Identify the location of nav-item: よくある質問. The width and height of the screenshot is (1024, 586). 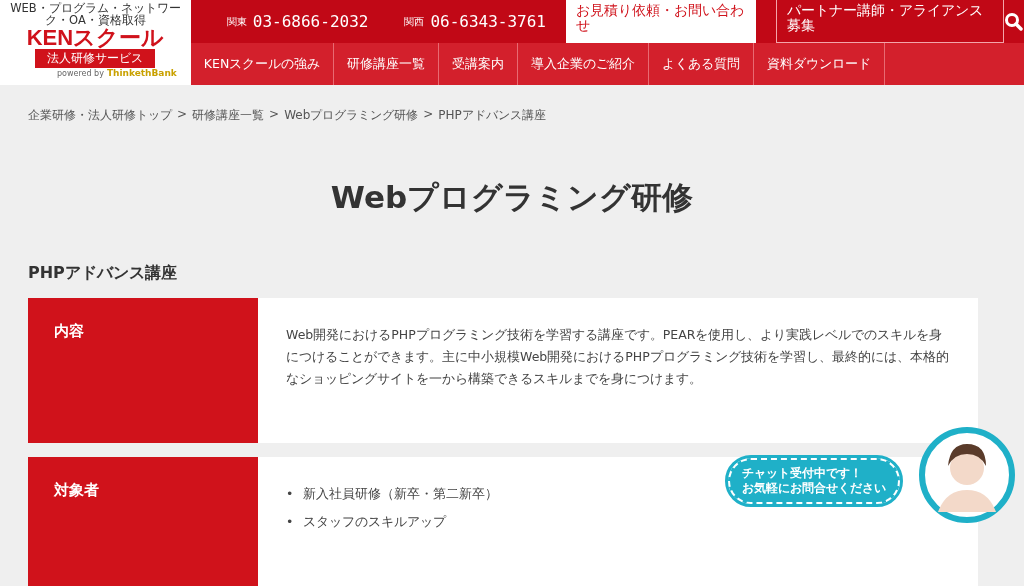
(702, 64).